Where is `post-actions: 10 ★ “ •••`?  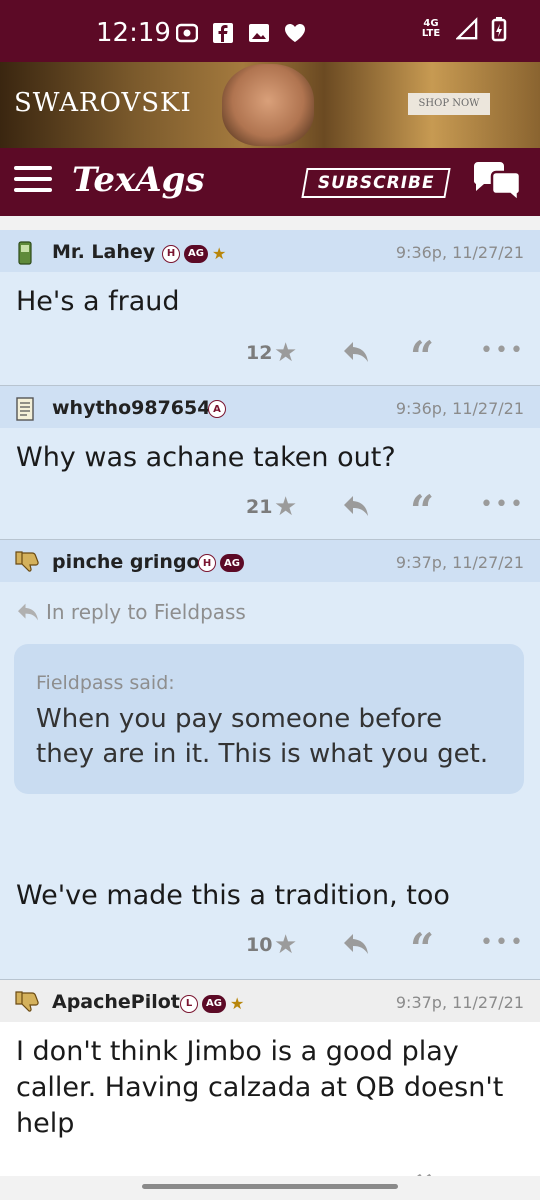 post-actions: 10 ★ “ ••• is located at coordinates (270, 948).